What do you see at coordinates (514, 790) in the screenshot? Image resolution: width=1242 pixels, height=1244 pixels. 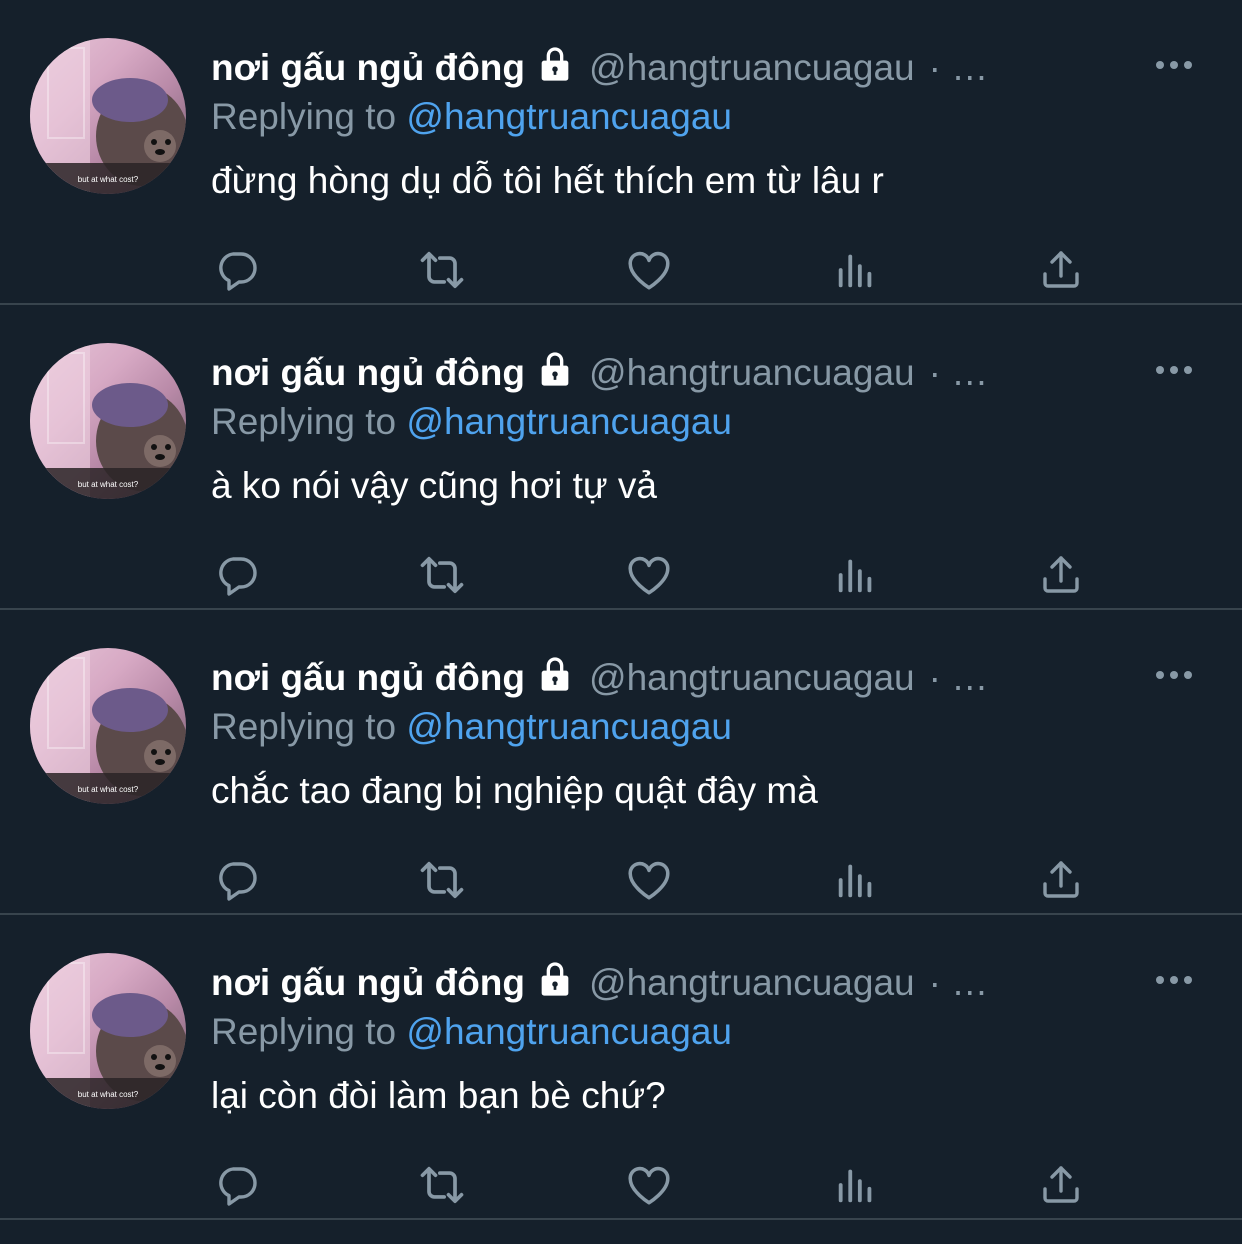 I see `tweet-text: chắc tao đang bị nghiệp quật đây mà` at bounding box center [514, 790].